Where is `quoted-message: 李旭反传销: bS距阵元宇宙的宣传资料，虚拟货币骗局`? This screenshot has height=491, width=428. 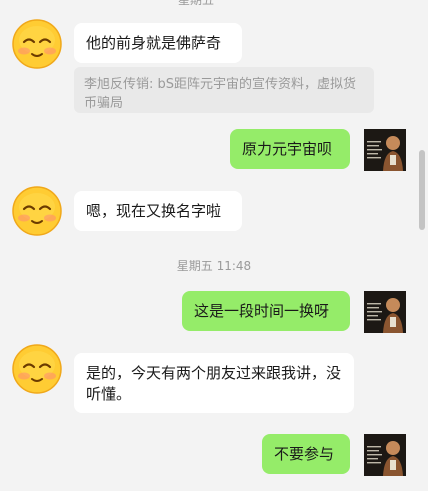 quoted-message: 李旭反传销: bS距阵元宇宙的宣传资料，虚拟货币骗局 is located at coordinates (224, 90).